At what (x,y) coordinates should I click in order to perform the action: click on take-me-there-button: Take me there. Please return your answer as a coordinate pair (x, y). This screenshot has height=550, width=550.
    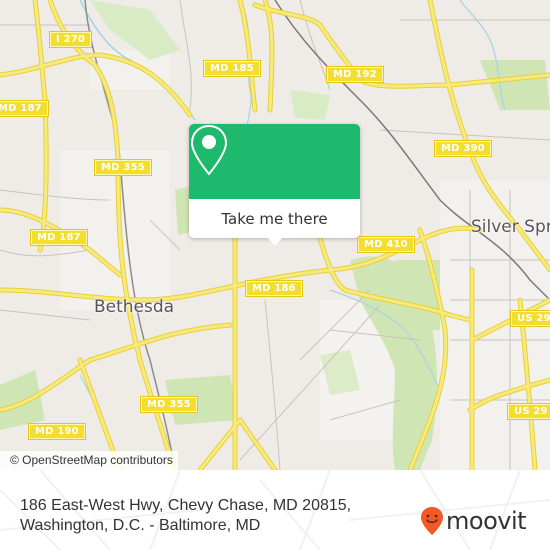
    Looking at the image, I should click on (274, 218).